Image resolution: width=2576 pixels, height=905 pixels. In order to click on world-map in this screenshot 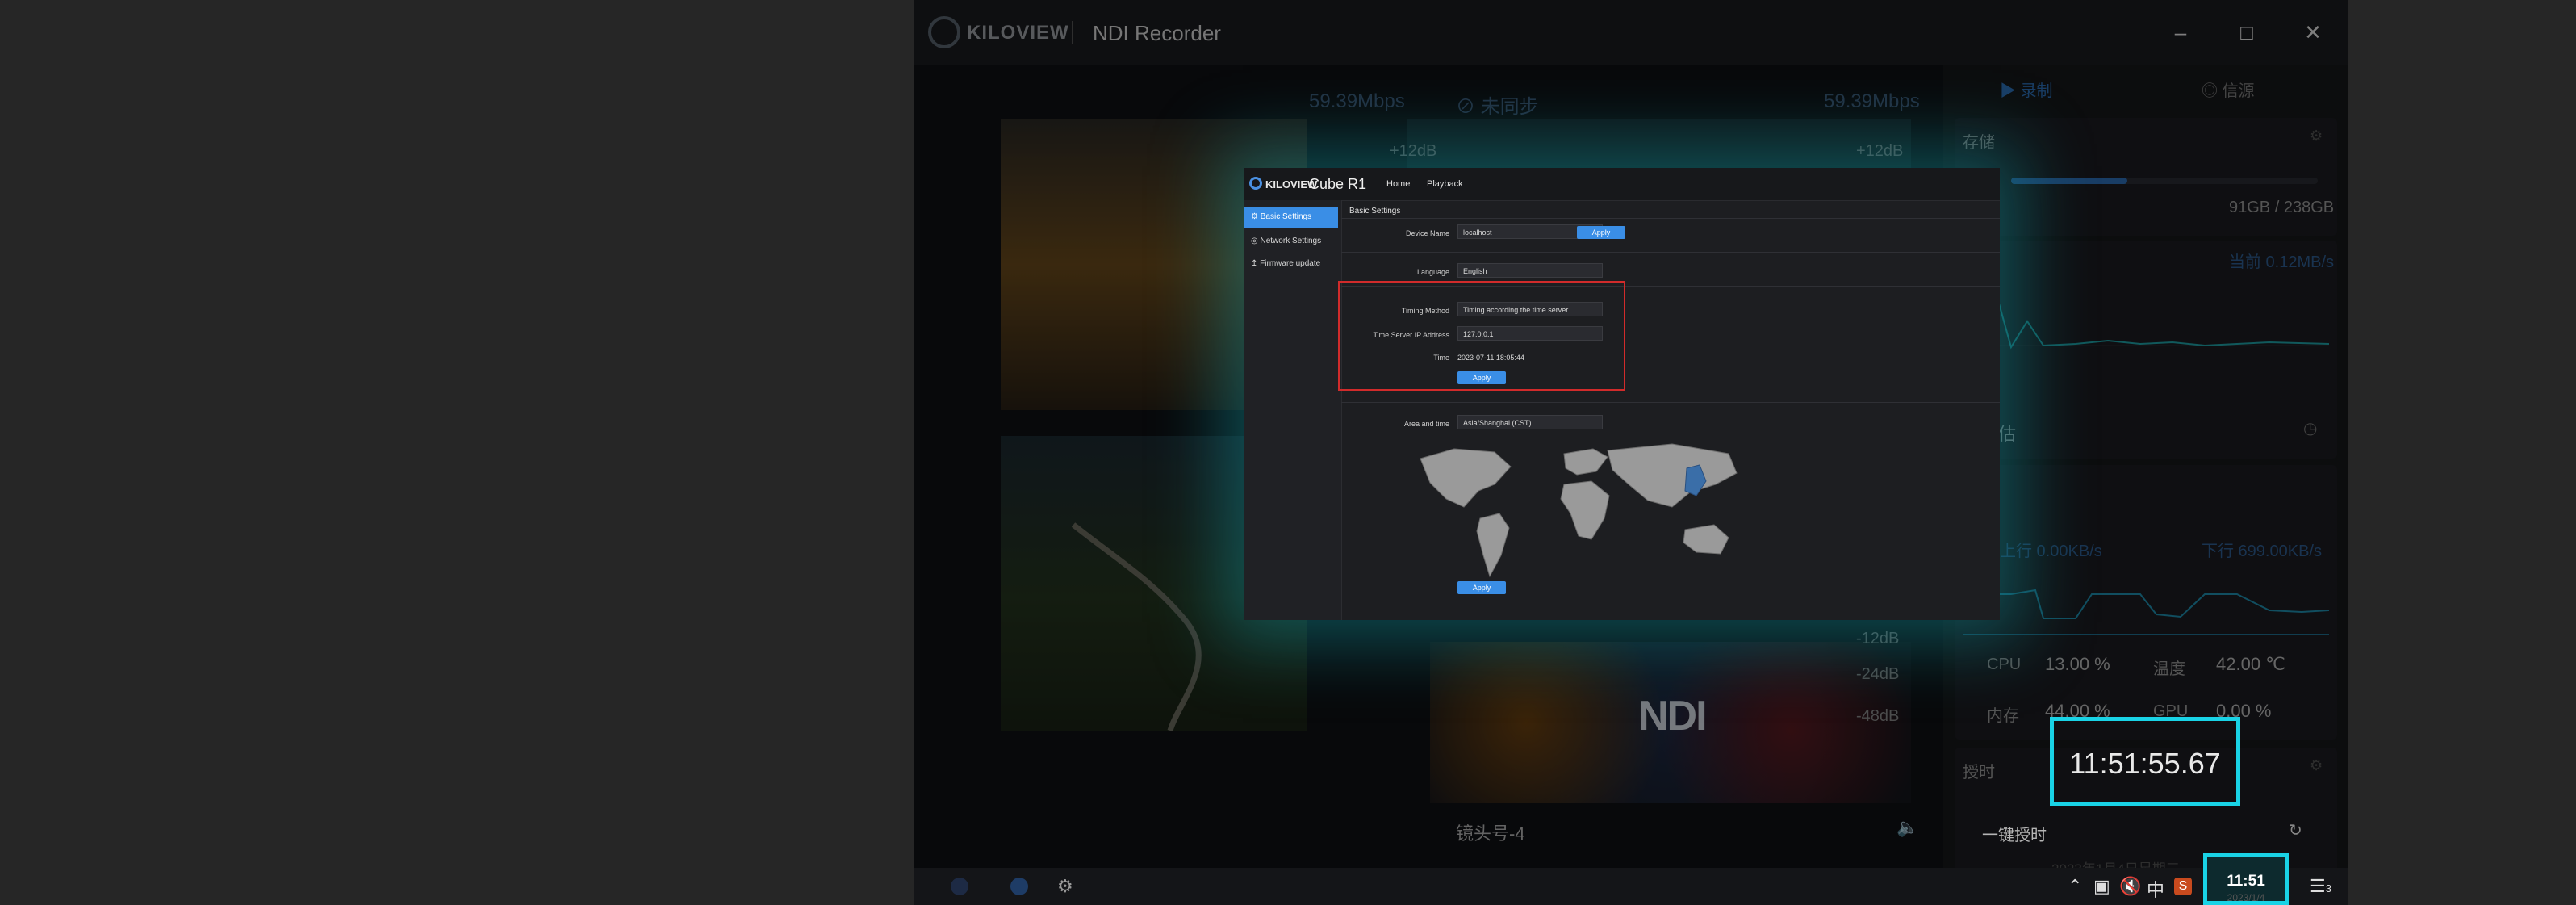, I will do `click(1575, 507)`.